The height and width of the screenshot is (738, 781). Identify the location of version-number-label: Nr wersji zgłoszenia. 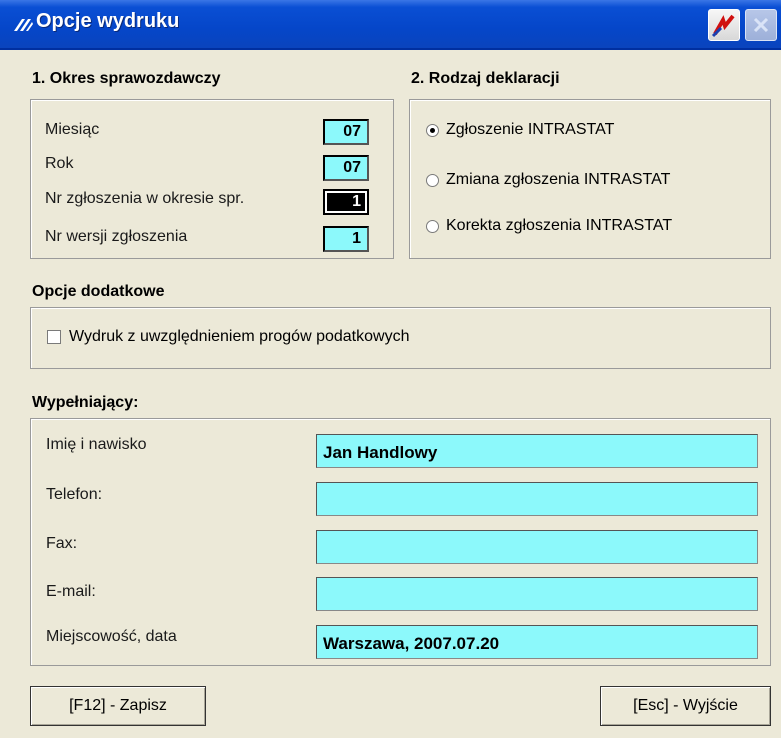
(116, 236).